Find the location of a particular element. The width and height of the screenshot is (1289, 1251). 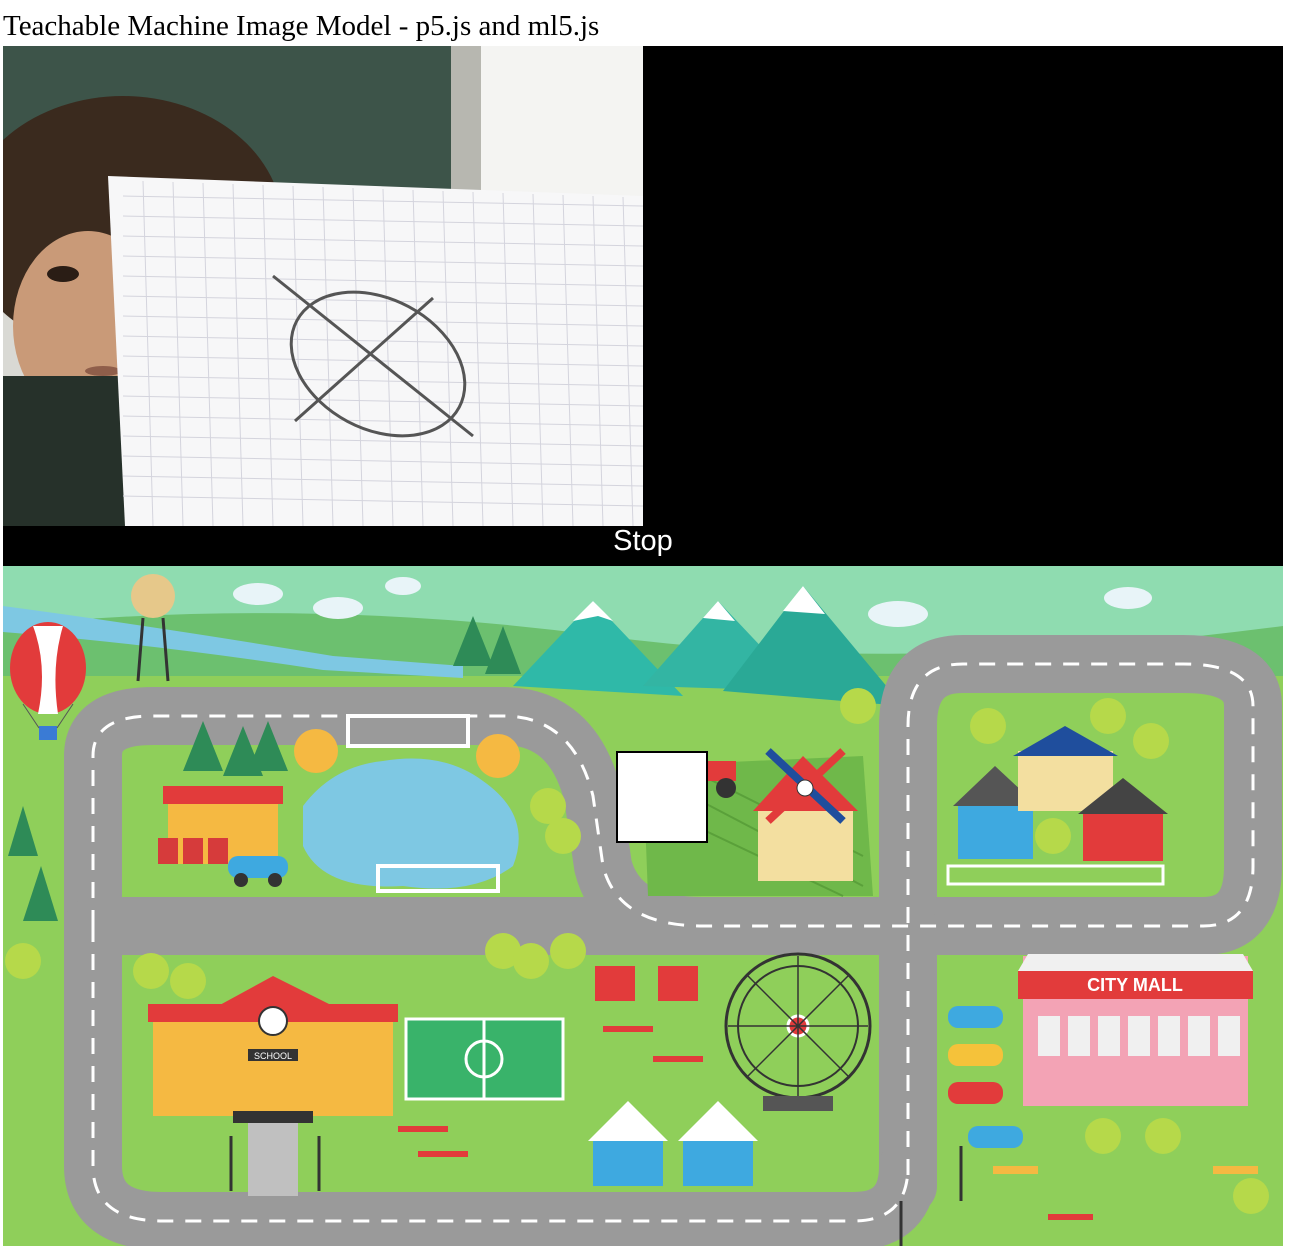

mall-sign: CITY MALL is located at coordinates (1135, 985).